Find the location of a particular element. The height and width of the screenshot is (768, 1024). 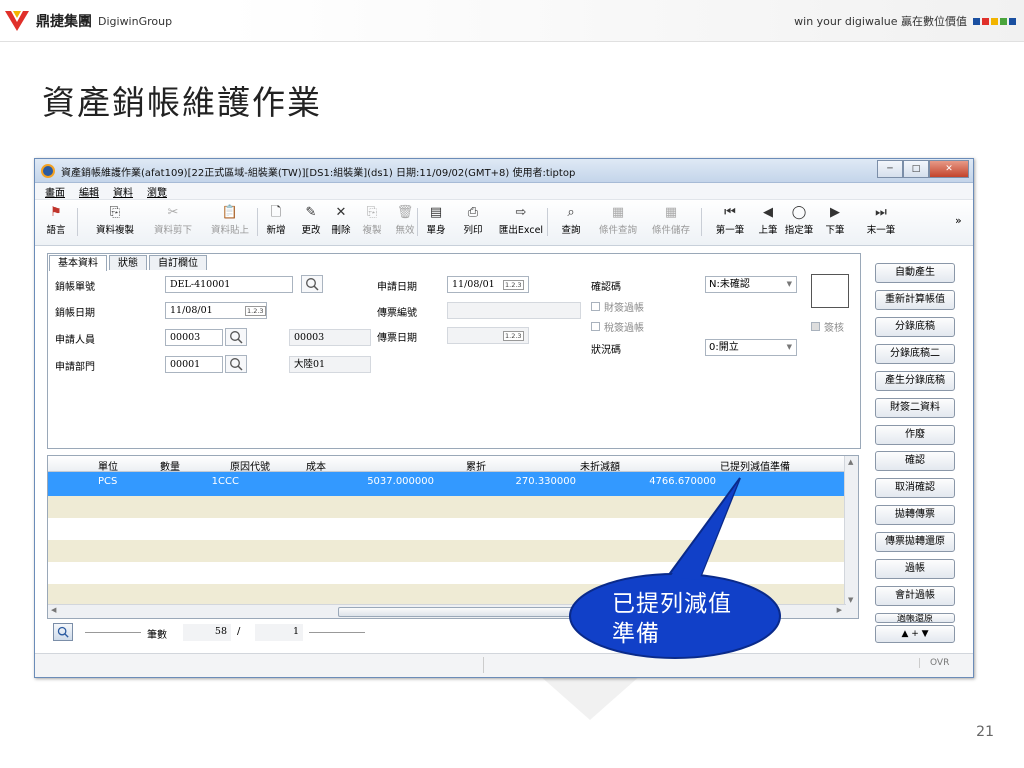

toolbar-button-16: ◀ 上筆 is located at coordinates (768, 220).